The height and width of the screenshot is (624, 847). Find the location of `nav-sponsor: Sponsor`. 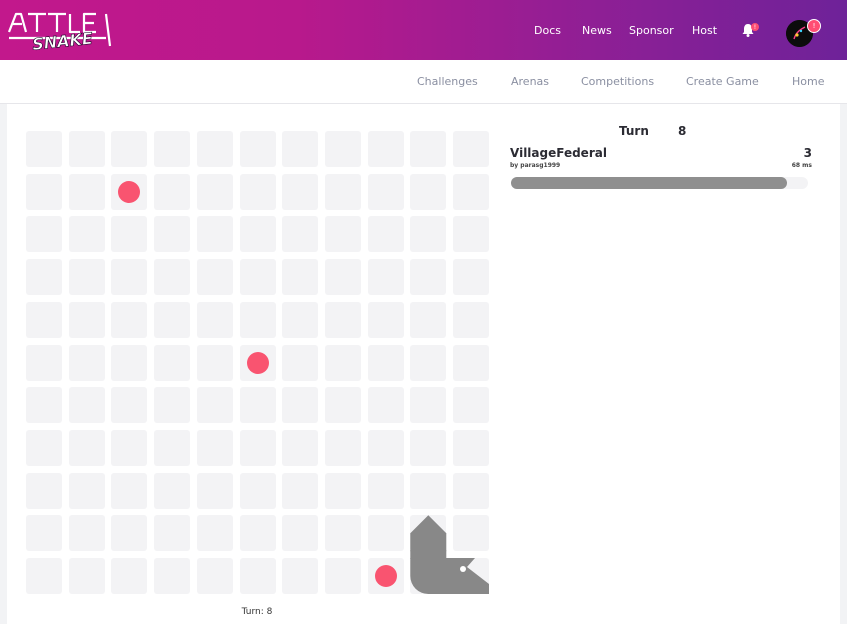

nav-sponsor: Sponsor is located at coordinates (651, 30).